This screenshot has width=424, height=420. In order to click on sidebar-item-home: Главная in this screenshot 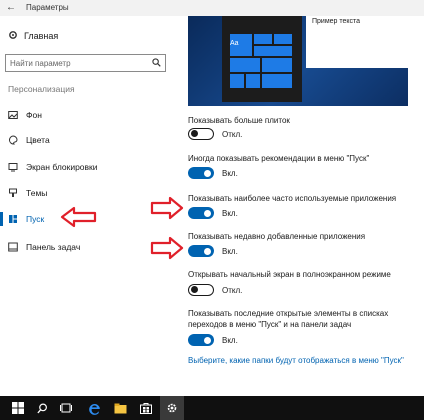, I will do `click(33, 36)`.